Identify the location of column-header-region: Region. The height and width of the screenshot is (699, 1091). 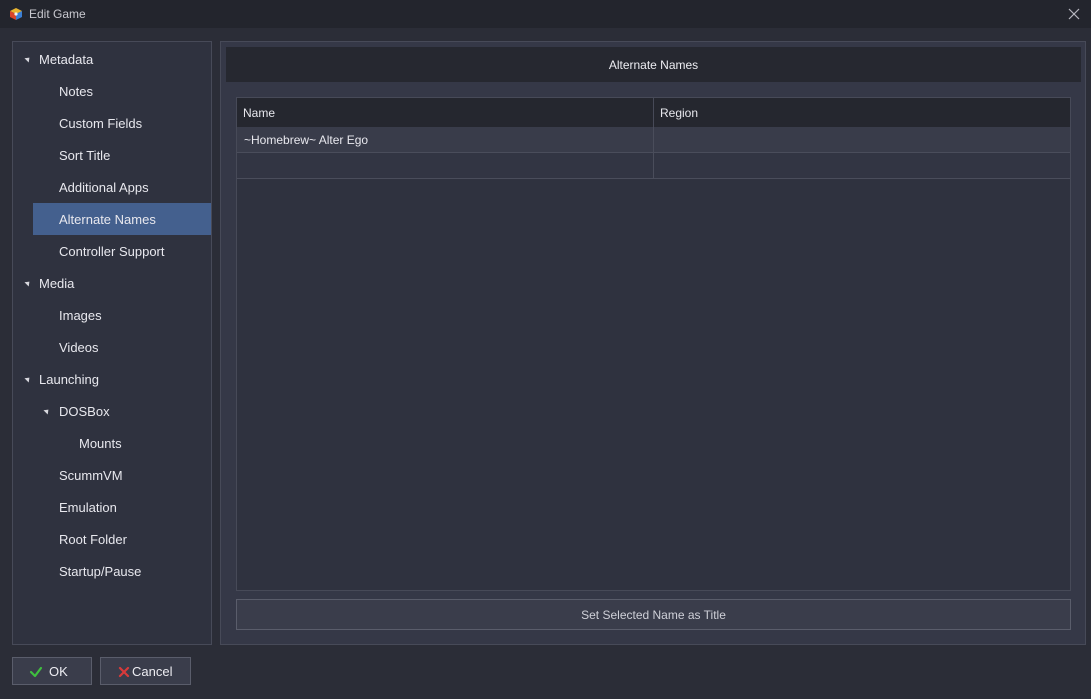
(862, 112).